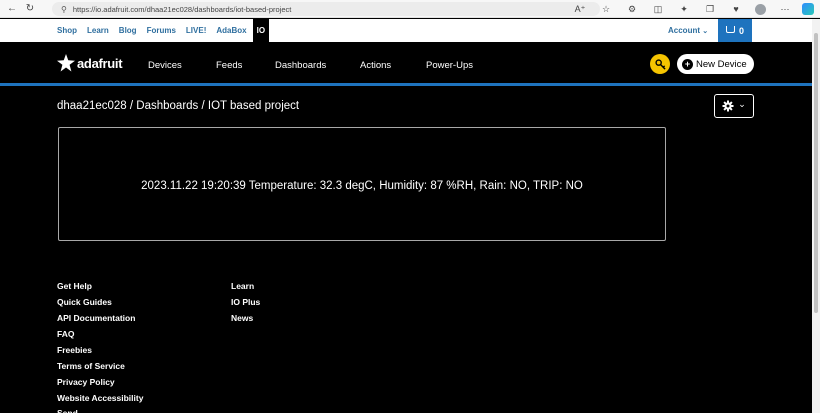  What do you see at coordinates (760, 9) in the screenshot?
I see `profile-icon` at bounding box center [760, 9].